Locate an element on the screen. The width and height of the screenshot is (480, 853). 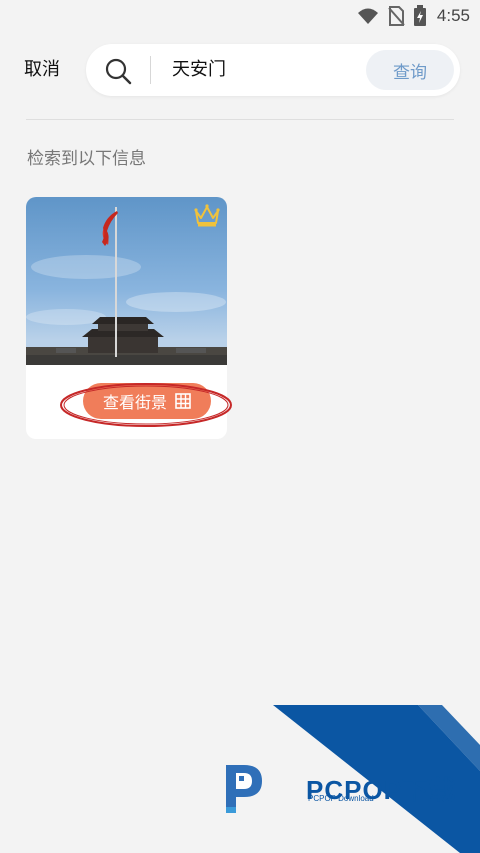
grid-icon is located at coordinates (183, 401).